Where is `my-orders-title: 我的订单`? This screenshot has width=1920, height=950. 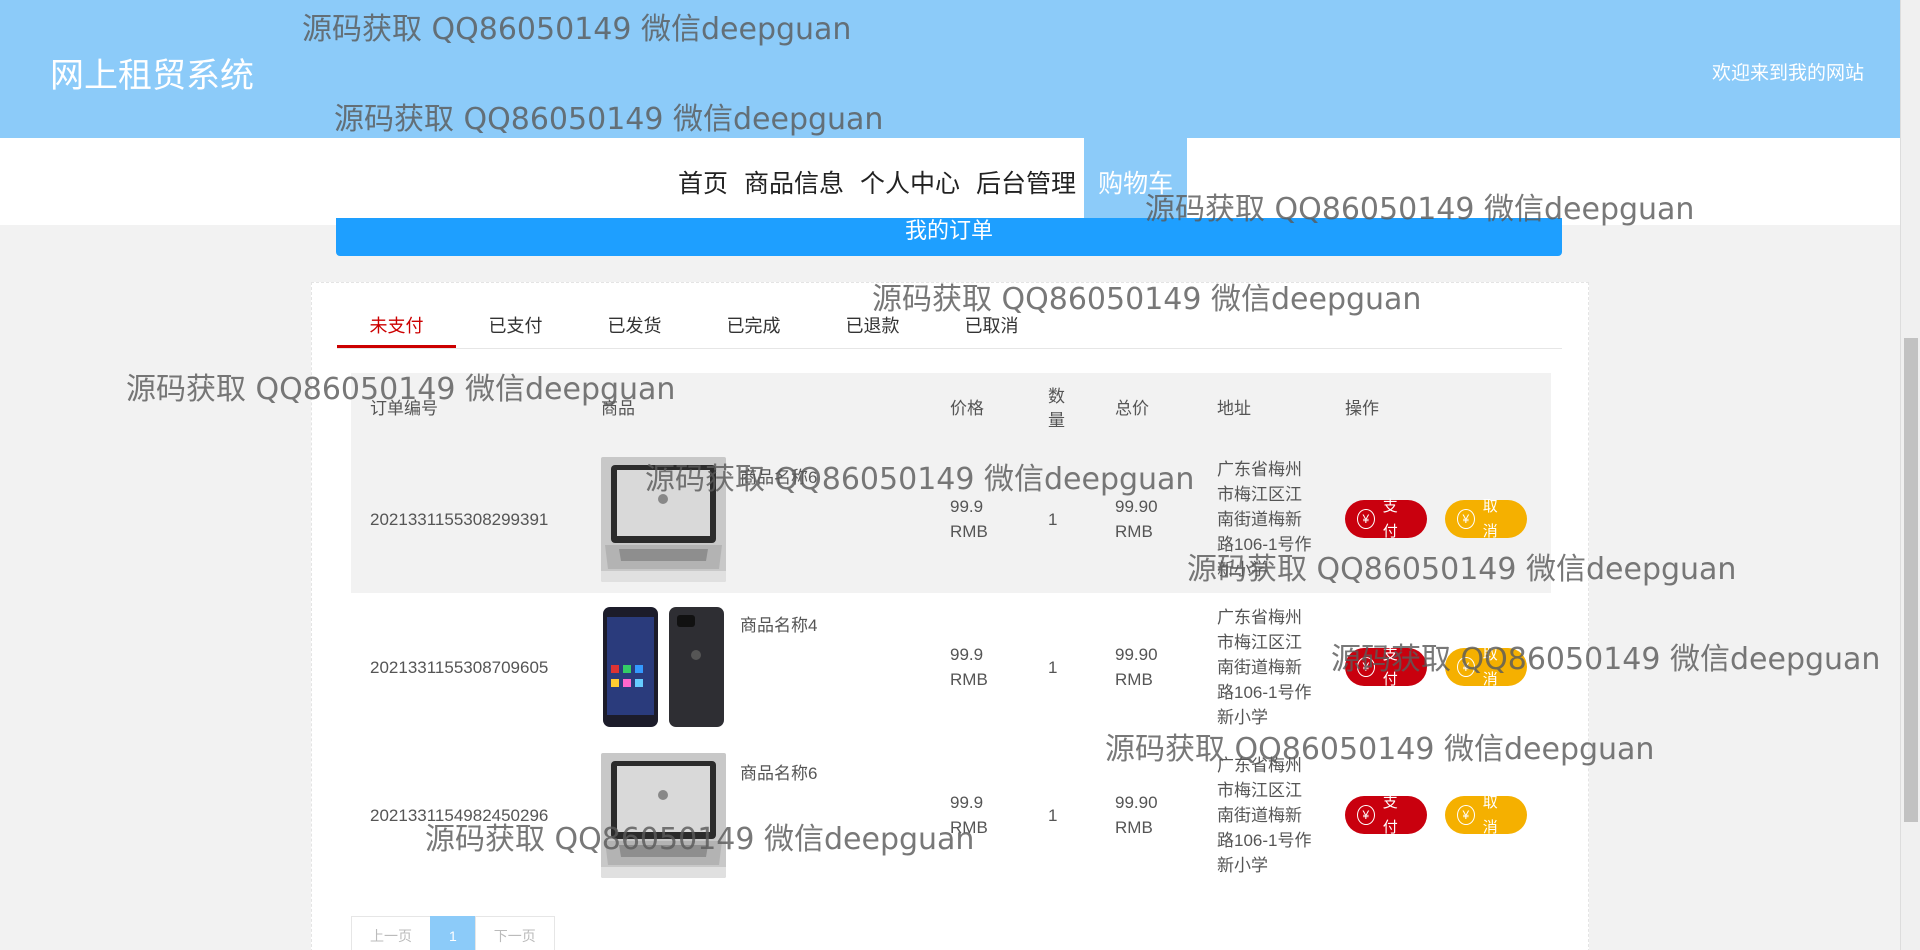
my-orders-title: 我的订单 is located at coordinates (948, 230).